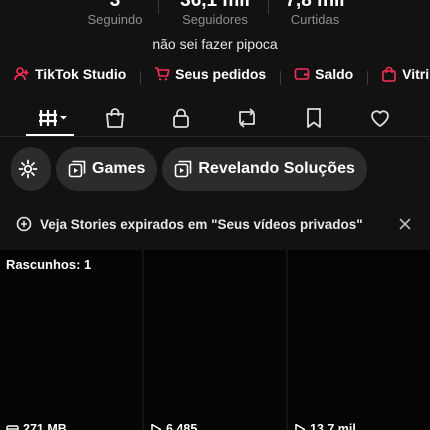  I want to click on orders-label: Seus pedidos, so click(221, 74).